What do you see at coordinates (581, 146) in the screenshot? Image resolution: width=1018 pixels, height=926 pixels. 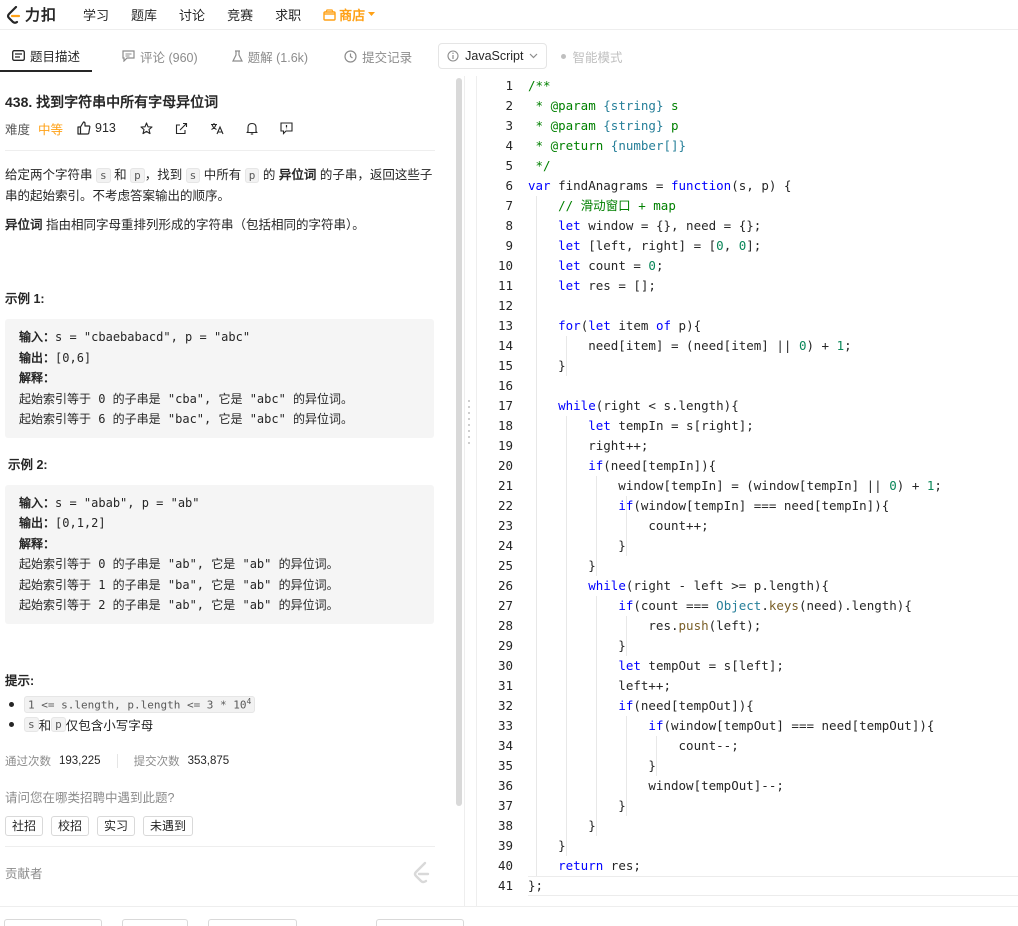 I see `code-line: 4 * @return {number[]}` at bounding box center [581, 146].